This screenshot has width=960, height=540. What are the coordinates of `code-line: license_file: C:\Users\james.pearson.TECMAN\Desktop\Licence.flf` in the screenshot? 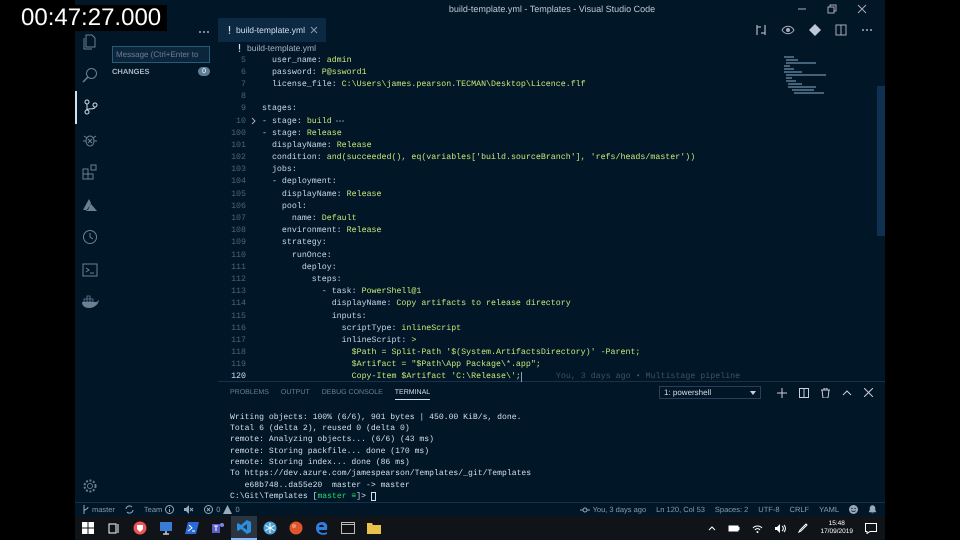 It's located at (428, 84).